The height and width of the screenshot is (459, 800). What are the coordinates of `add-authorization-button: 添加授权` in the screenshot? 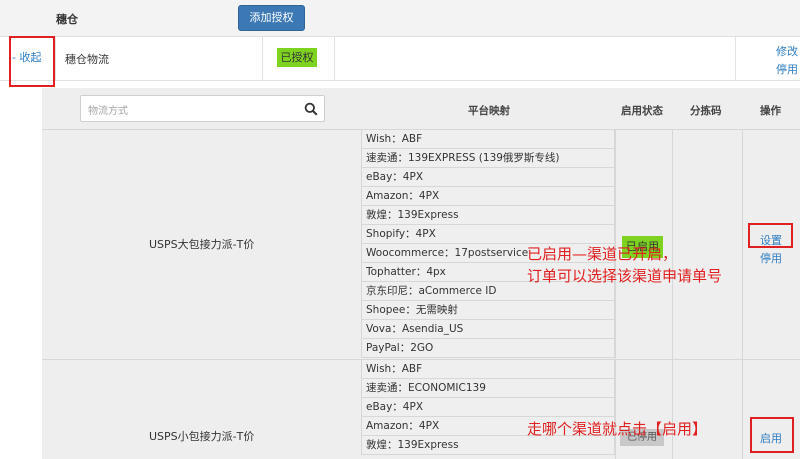 It's located at (271, 18).